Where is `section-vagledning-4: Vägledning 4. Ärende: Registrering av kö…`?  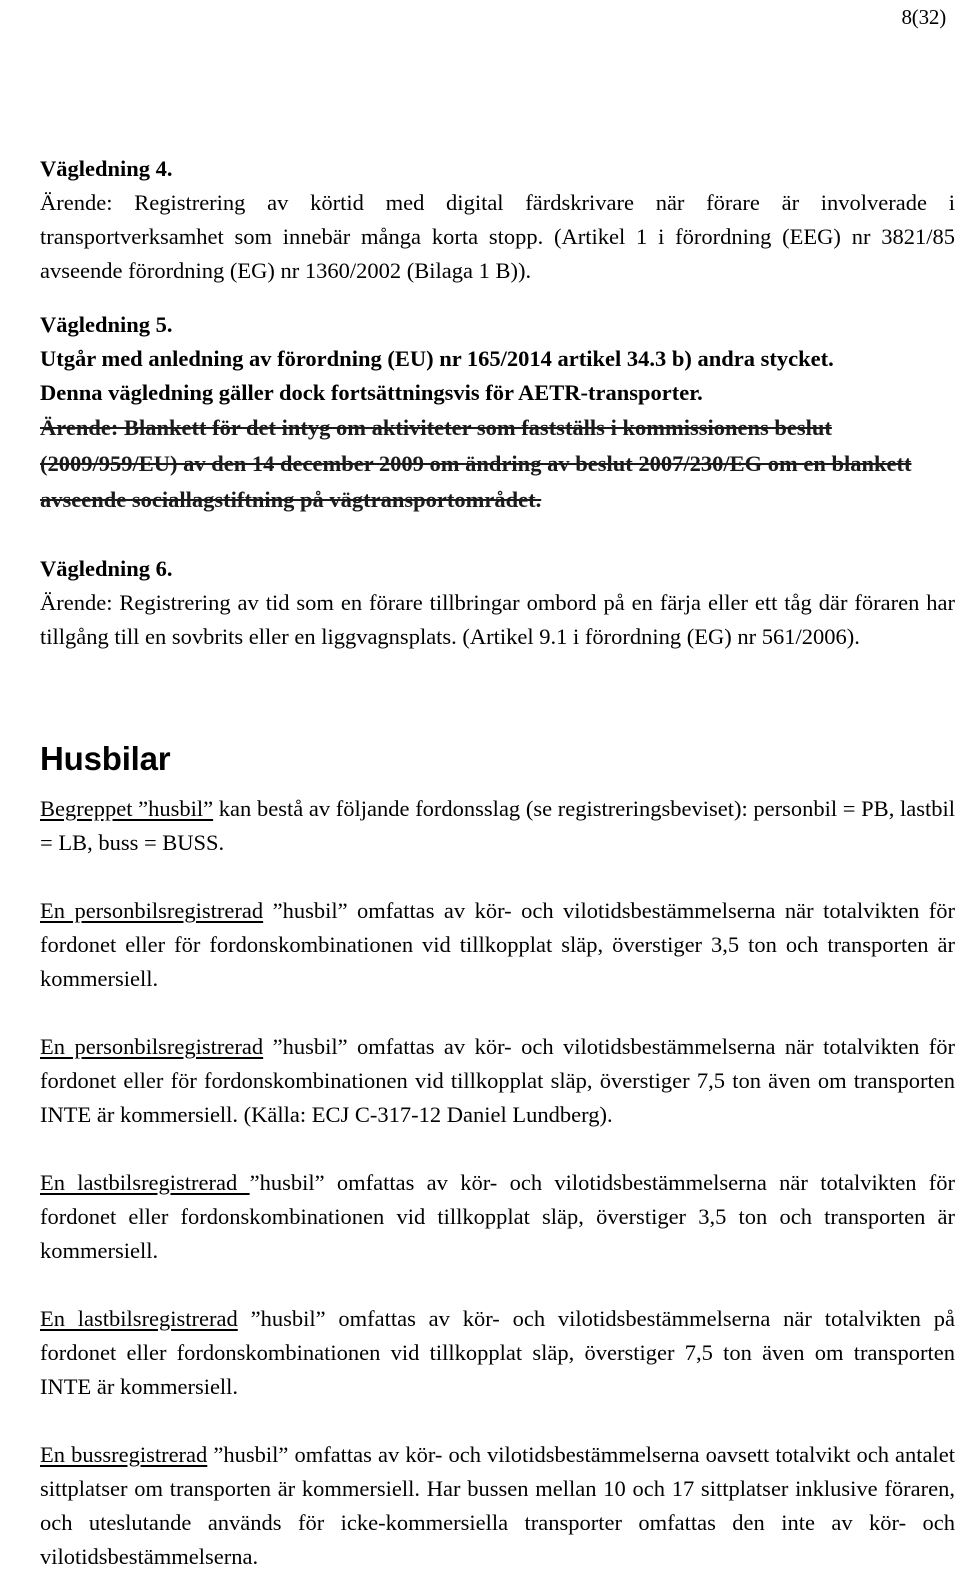
section-vagledning-4: Vägledning 4. Ärende: Registrering av kö… is located at coordinates (497, 220).